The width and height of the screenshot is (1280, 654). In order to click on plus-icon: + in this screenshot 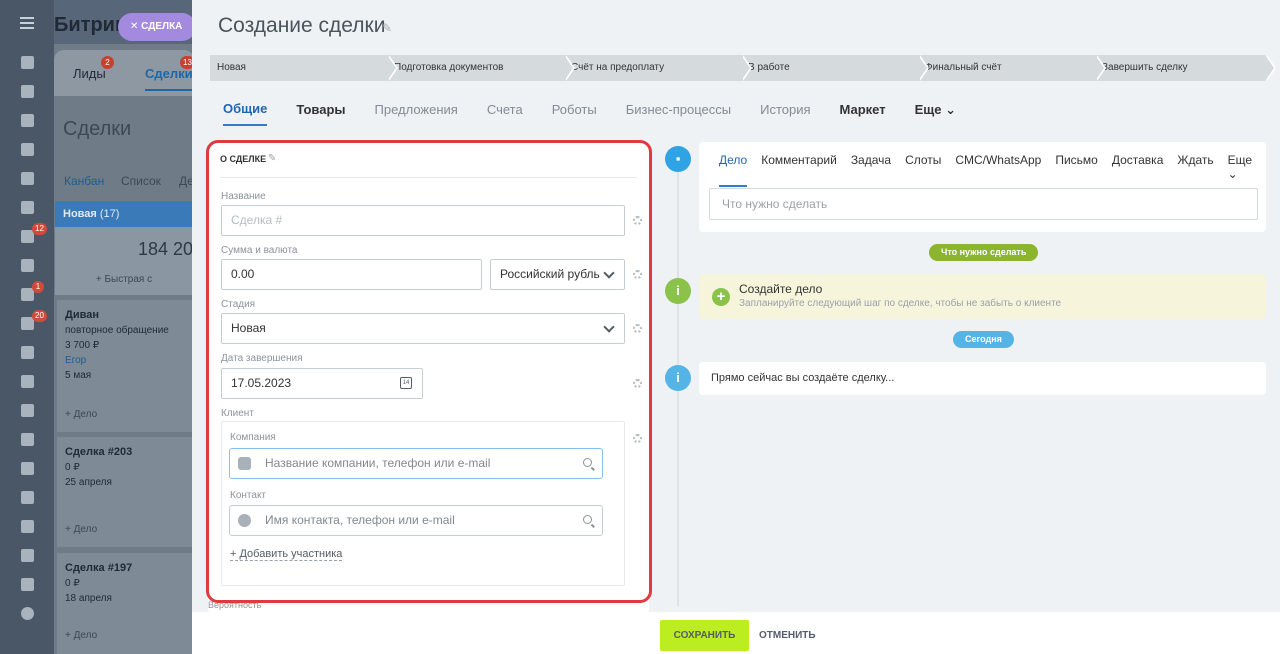, I will do `click(721, 297)`.